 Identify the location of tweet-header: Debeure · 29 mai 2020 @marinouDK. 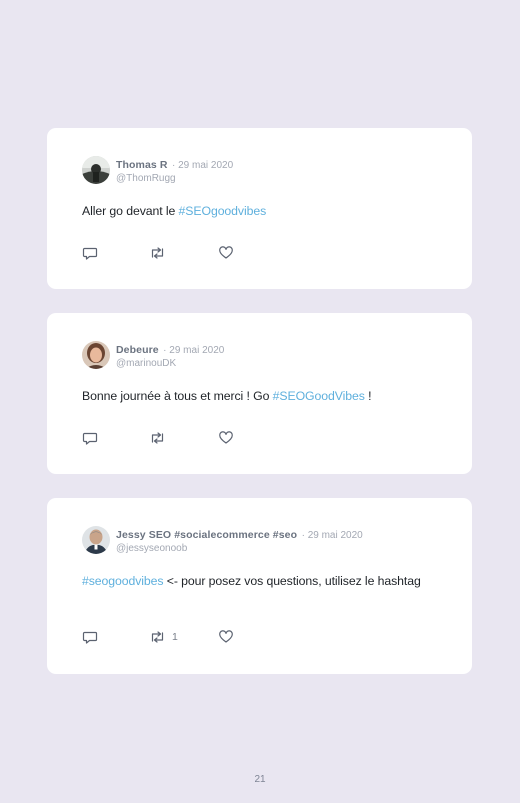
(153, 355).